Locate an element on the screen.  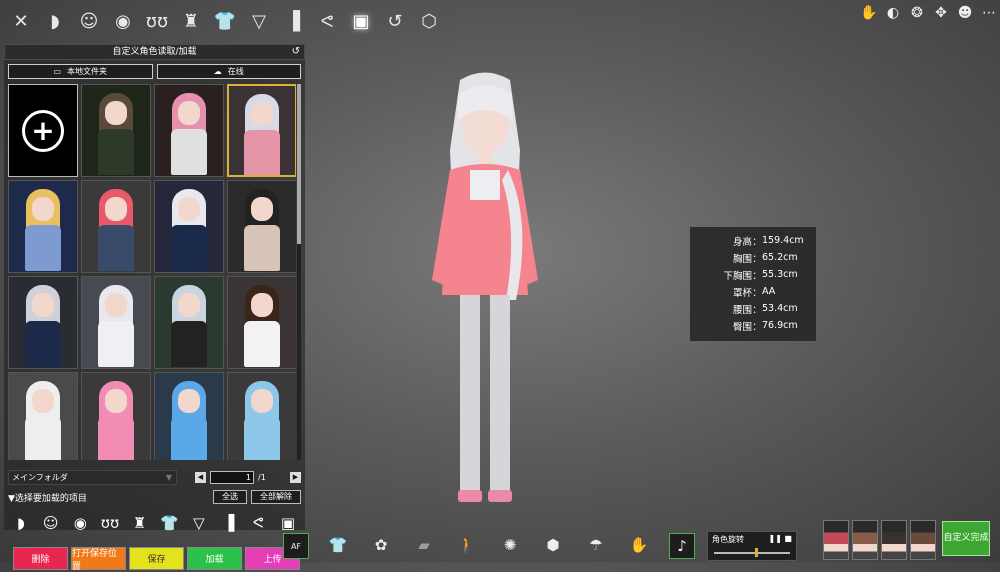
open-save-location-button: 打开保存位置 is located at coordinates (98, 559).